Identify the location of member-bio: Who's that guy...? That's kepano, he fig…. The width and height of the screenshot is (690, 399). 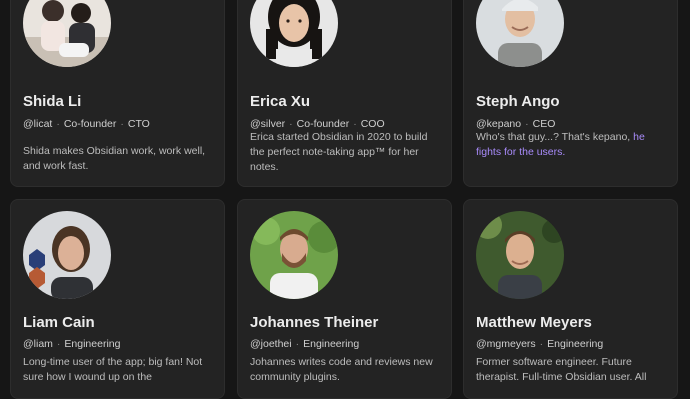
(573, 145).